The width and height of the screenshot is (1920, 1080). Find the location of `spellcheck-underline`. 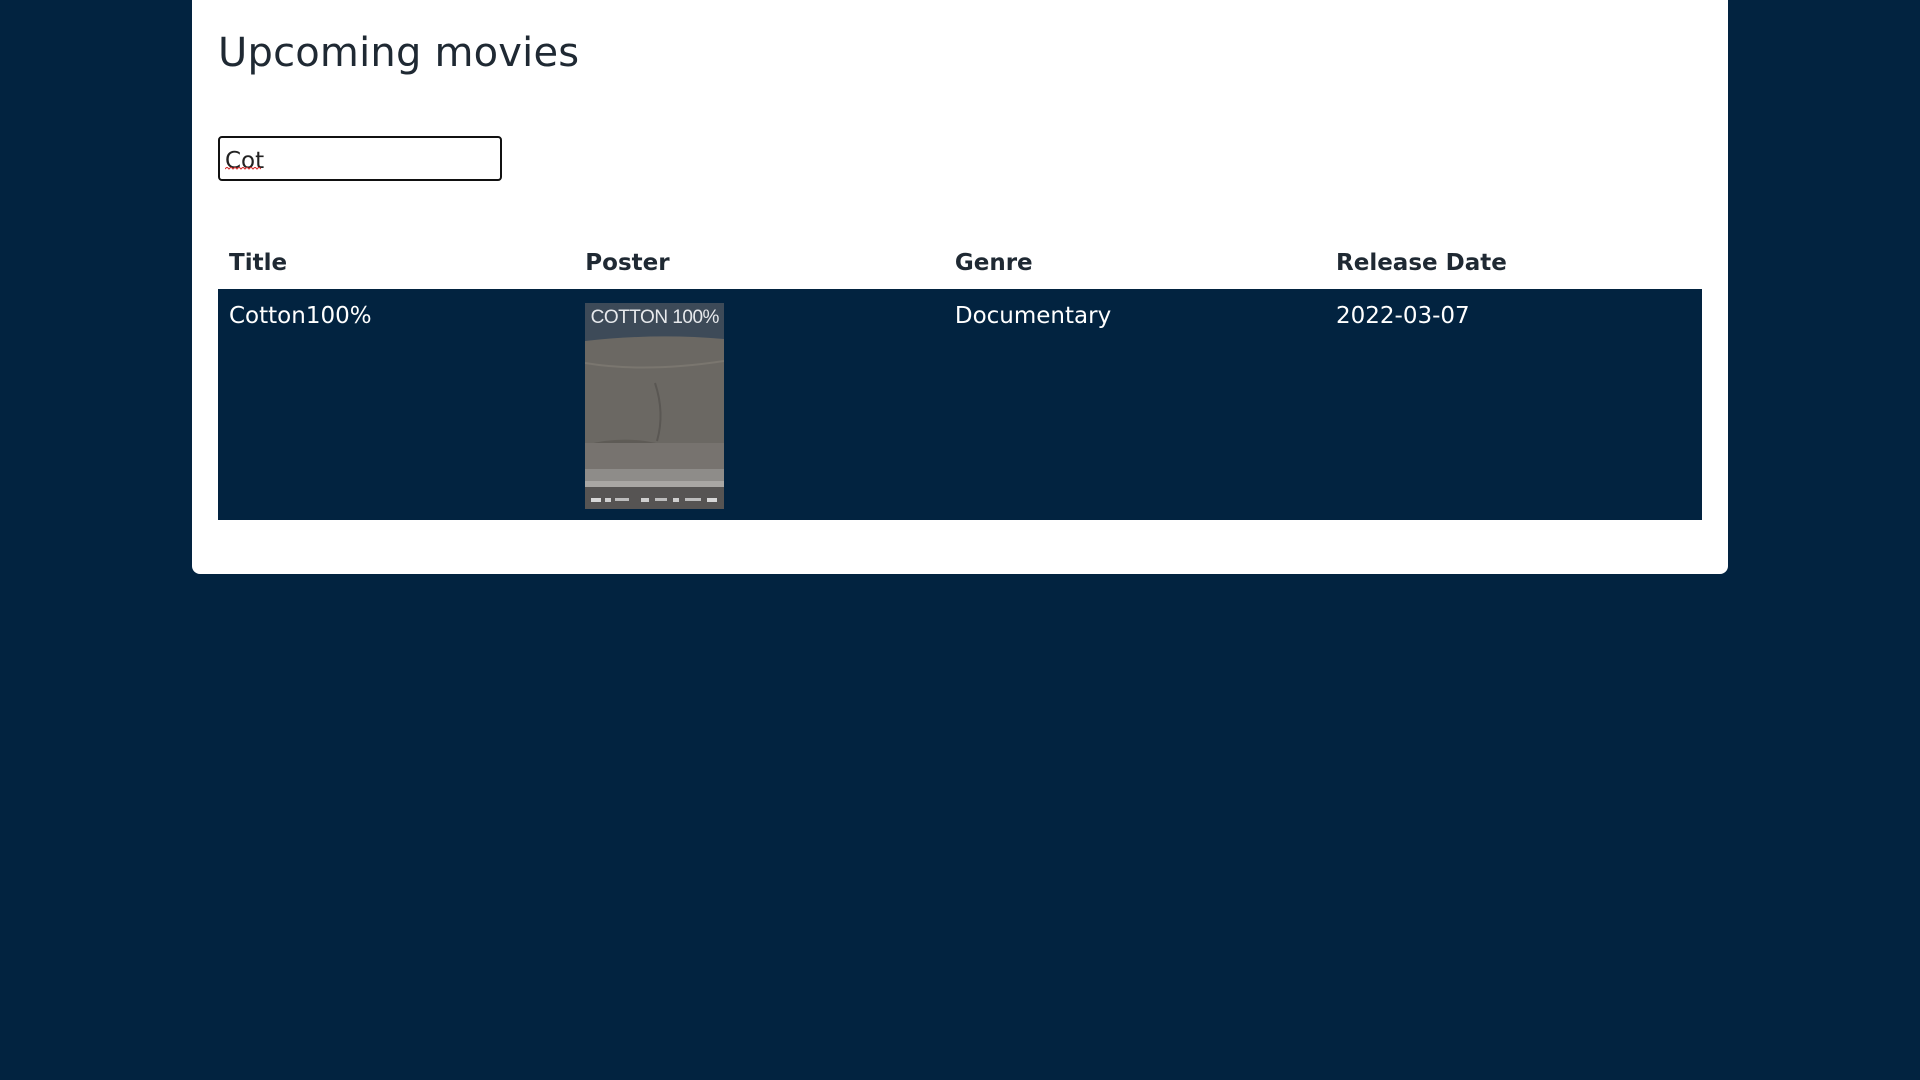

spellcheck-underline is located at coordinates (243, 168).